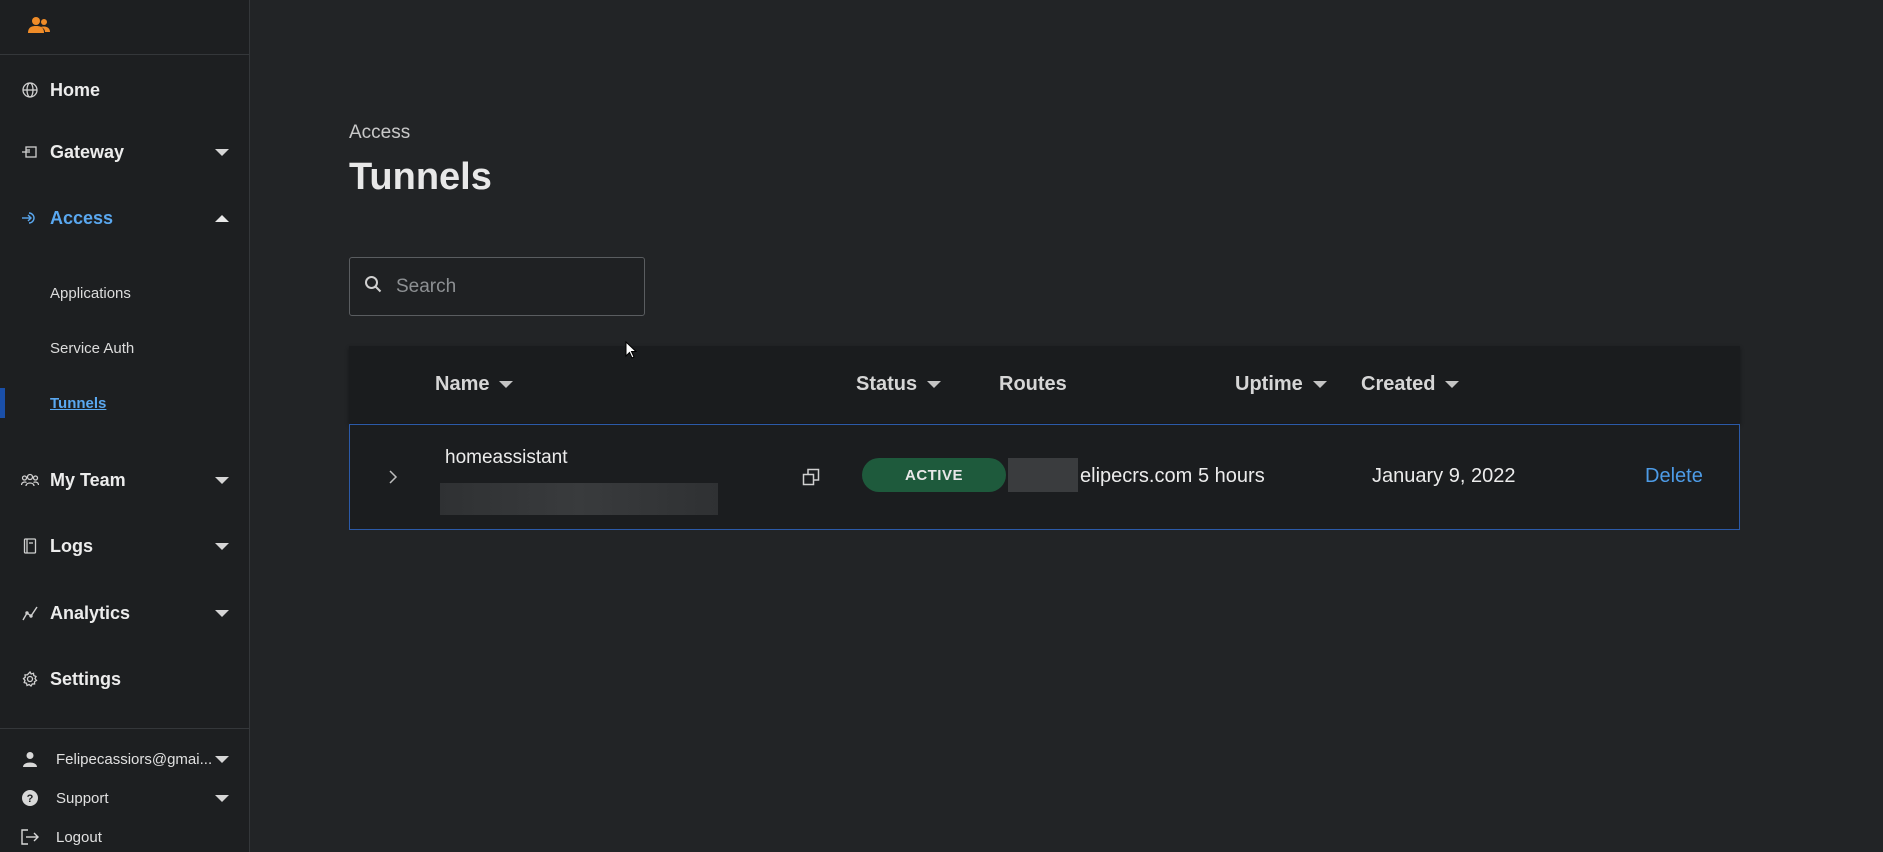 The width and height of the screenshot is (1883, 852). I want to click on support-label: Support, so click(82, 798).